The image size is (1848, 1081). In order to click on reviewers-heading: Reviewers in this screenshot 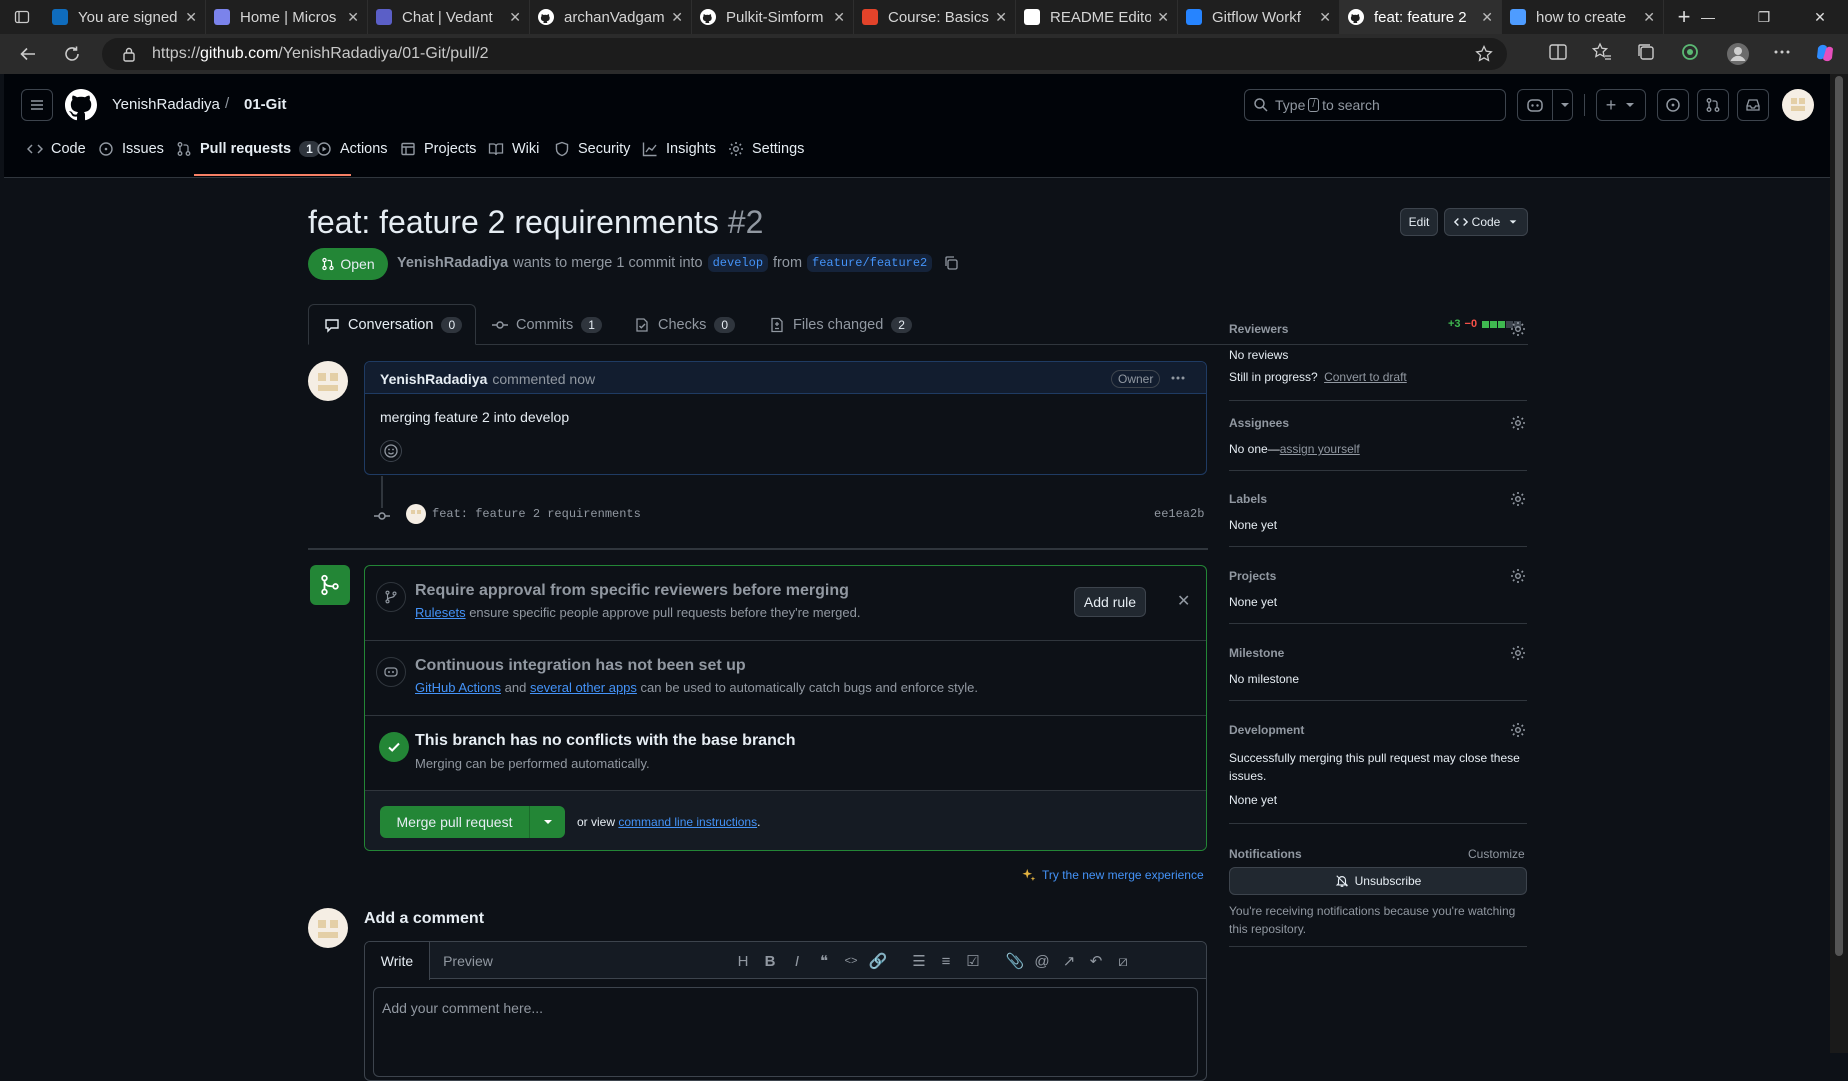, I will do `click(1258, 329)`.